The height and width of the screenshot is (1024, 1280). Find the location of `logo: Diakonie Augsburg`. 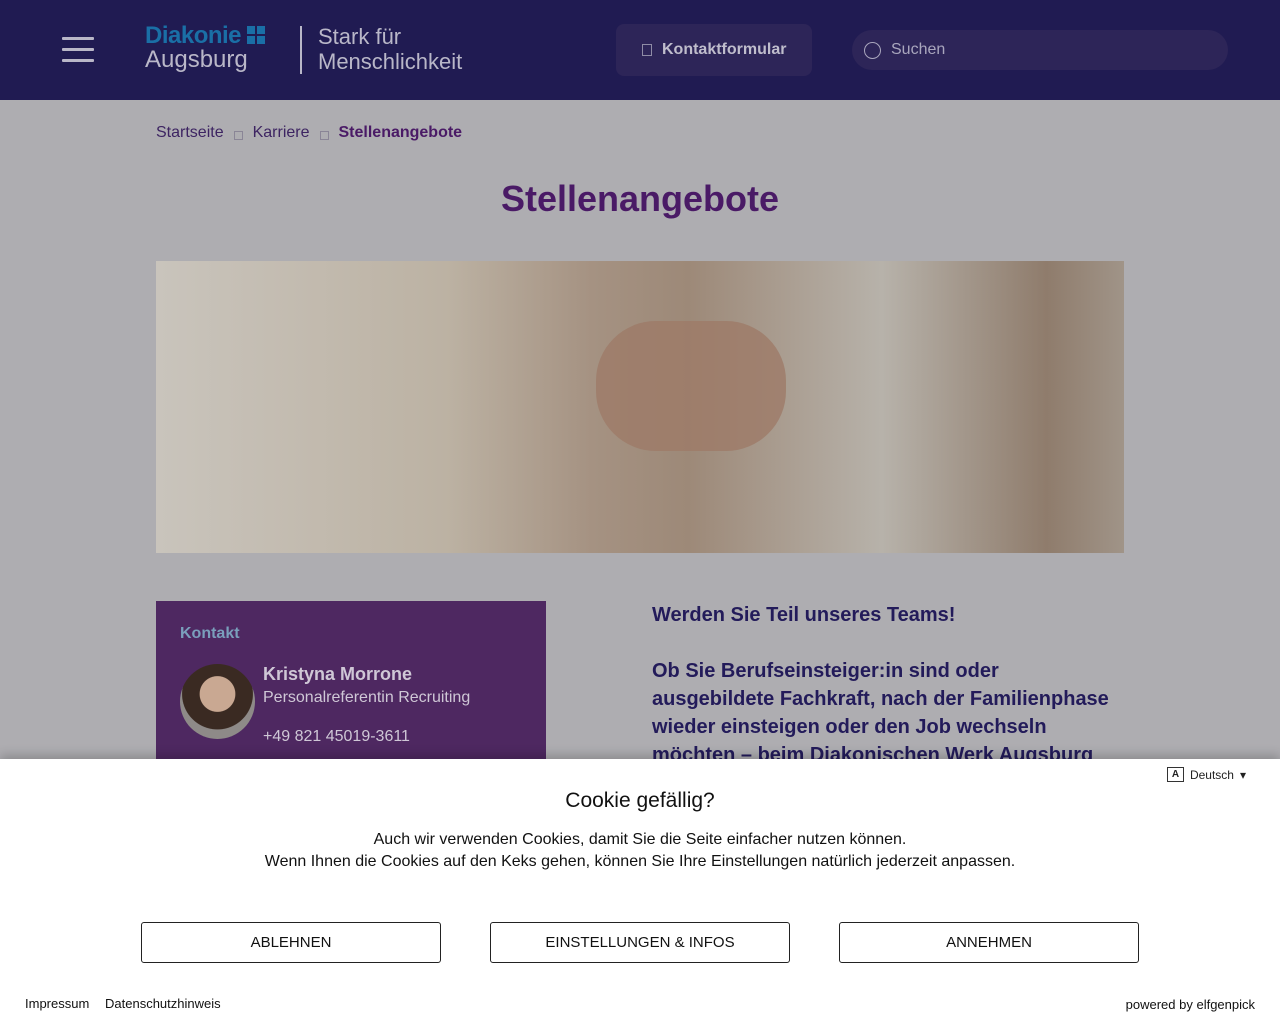

logo: Diakonie Augsburg is located at coordinates (205, 48).